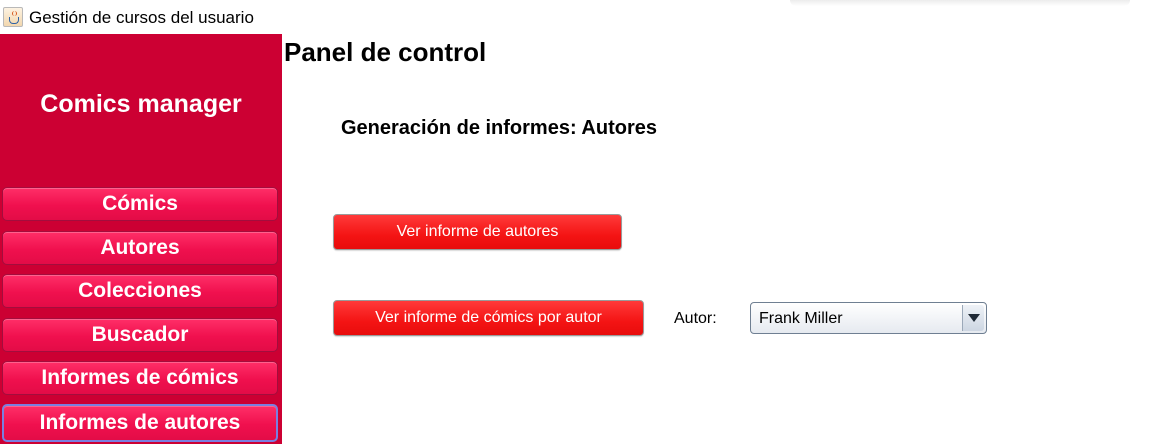 This screenshot has width=1165, height=444. What do you see at coordinates (488, 318) in the screenshot?
I see `comics-by-author-report-button: Ver informe de cómics por autor` at bounding box center [488, 318].